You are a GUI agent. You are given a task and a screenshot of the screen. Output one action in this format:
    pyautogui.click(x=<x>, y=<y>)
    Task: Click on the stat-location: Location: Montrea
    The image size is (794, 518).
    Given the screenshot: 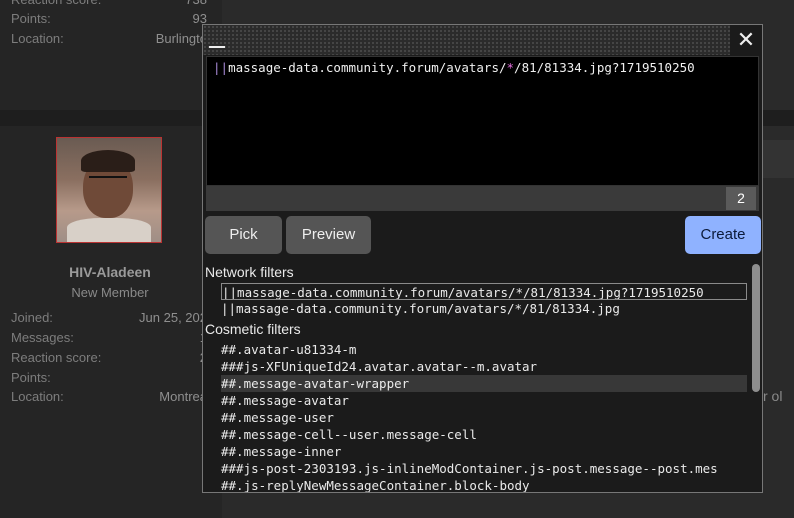 What is the action you would take?
    pyautogui.click(x=109, y=396)
    